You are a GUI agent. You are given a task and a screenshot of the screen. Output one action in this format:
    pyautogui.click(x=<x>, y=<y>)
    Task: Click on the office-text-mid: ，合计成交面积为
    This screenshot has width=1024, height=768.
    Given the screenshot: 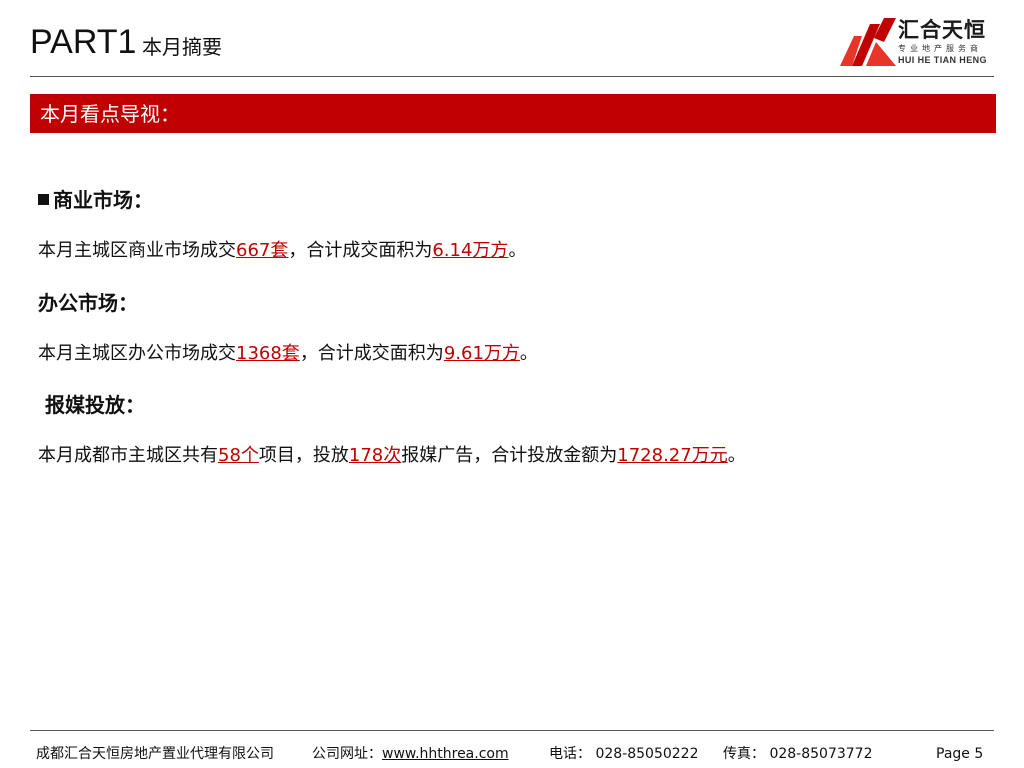 What is the action you would take?
    pyautogui.click(x=371, y=353)
    